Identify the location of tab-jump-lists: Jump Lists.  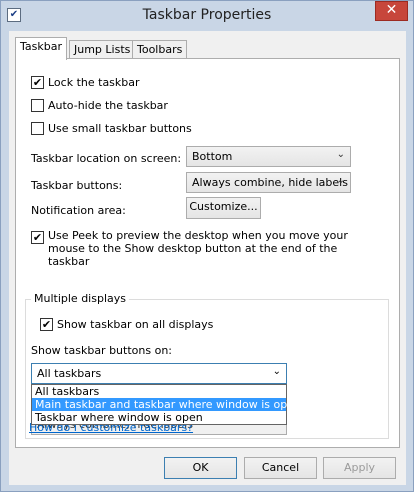
(102, 50).